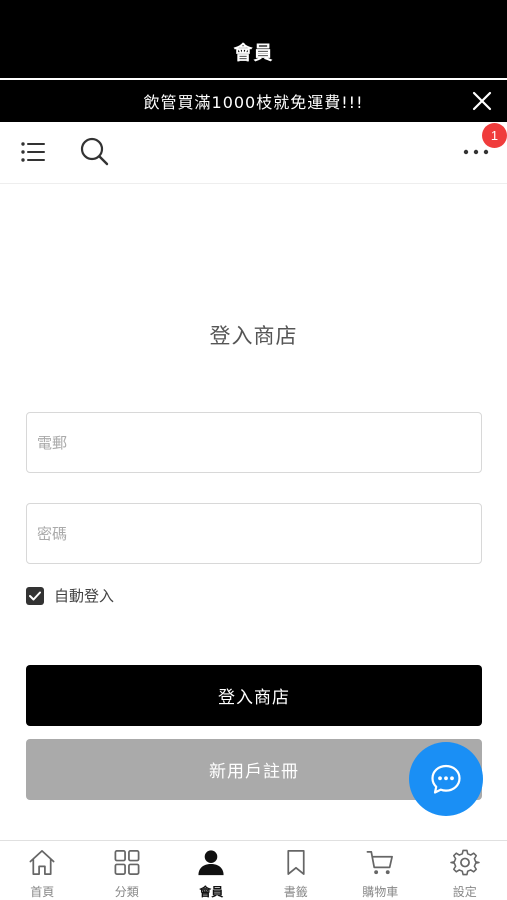 The height and width of the screenshot is (900, 507). Describe the element at coordinates (42, 892) in the screenshot. I see `tab-label: 首頁` at that location.